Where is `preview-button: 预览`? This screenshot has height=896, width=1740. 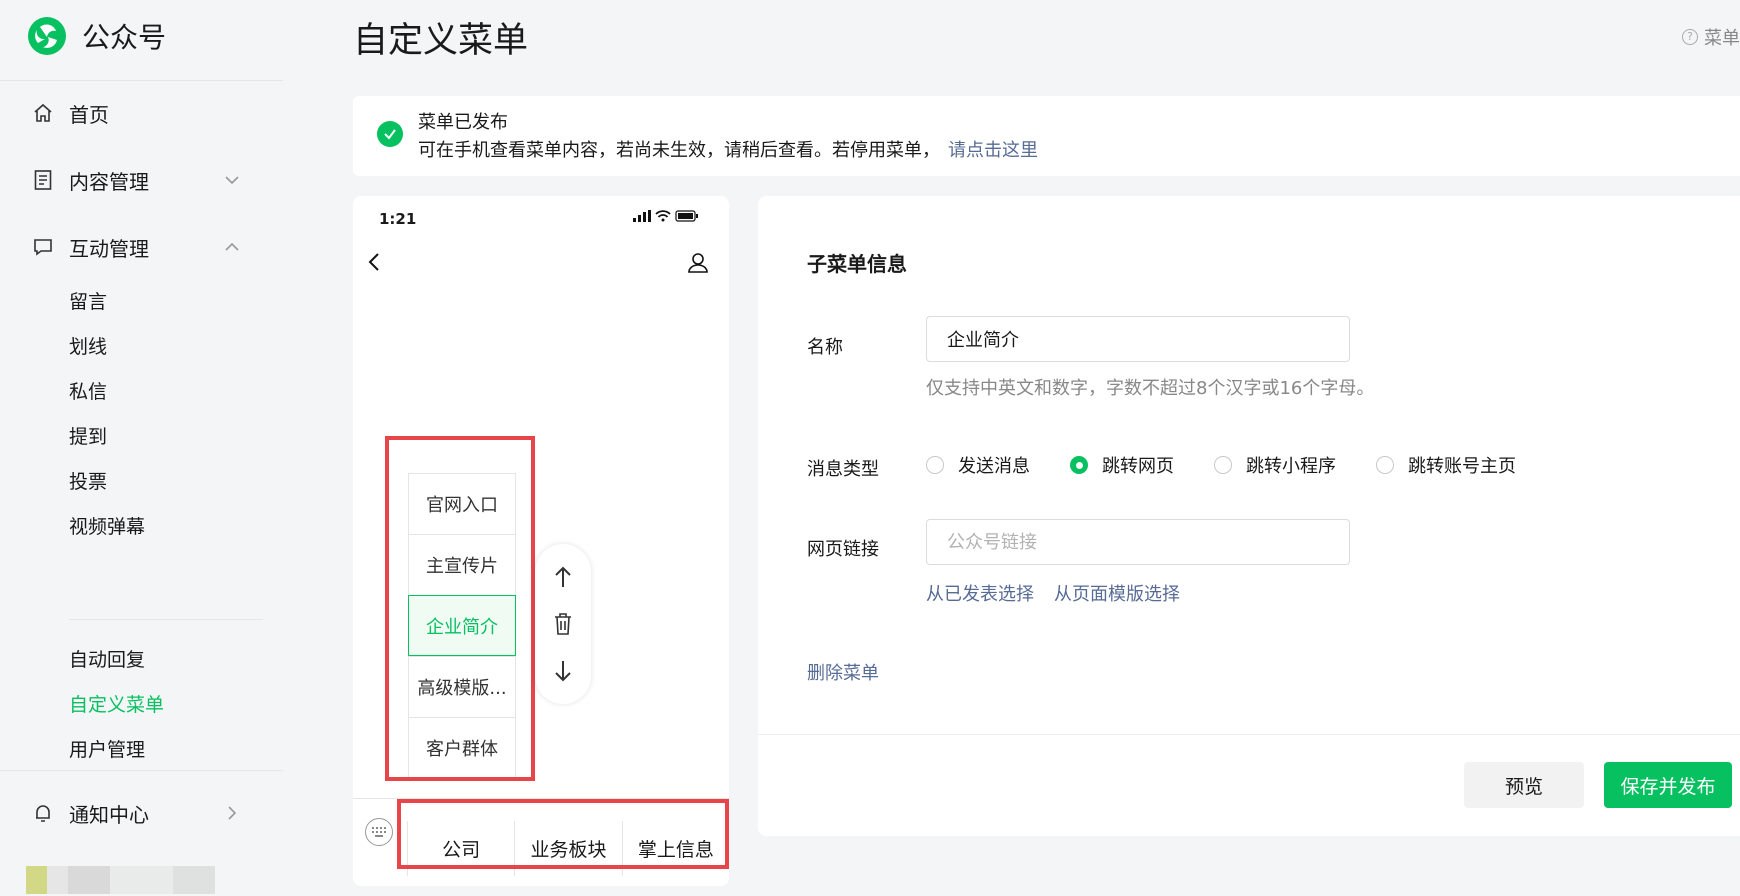 preview-button: 预览 is located at coordinates (1524, 785).